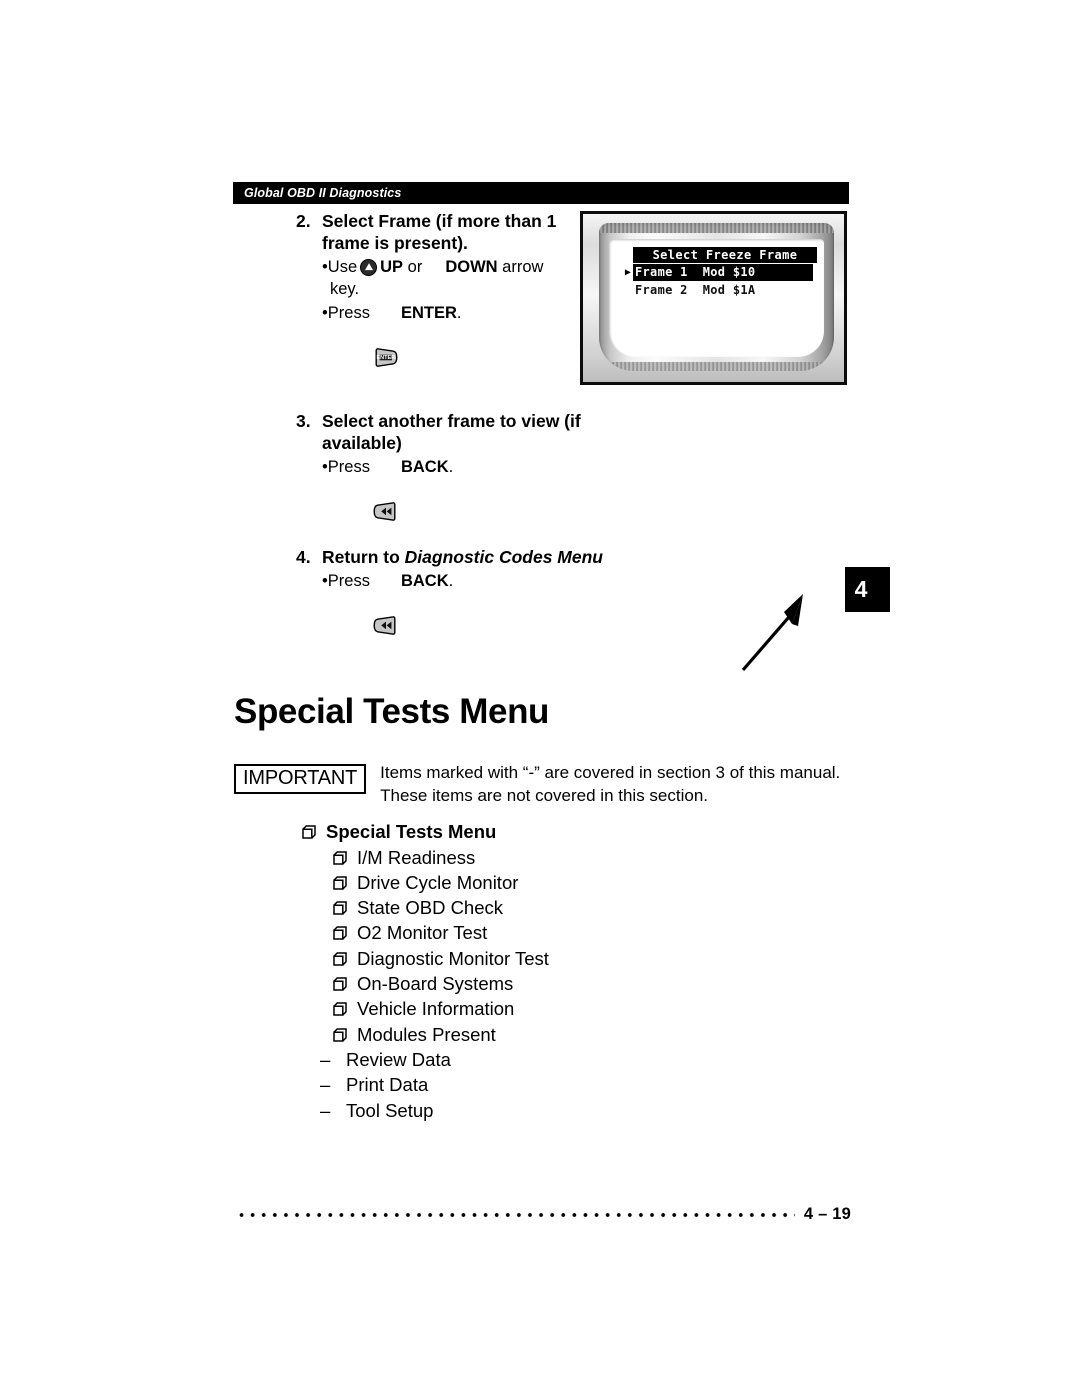 The image size is (1080, 1397). Describe the element at coordinates (387, 1085) in the screenshot. I see `list-item-label: Print Data` at that location.